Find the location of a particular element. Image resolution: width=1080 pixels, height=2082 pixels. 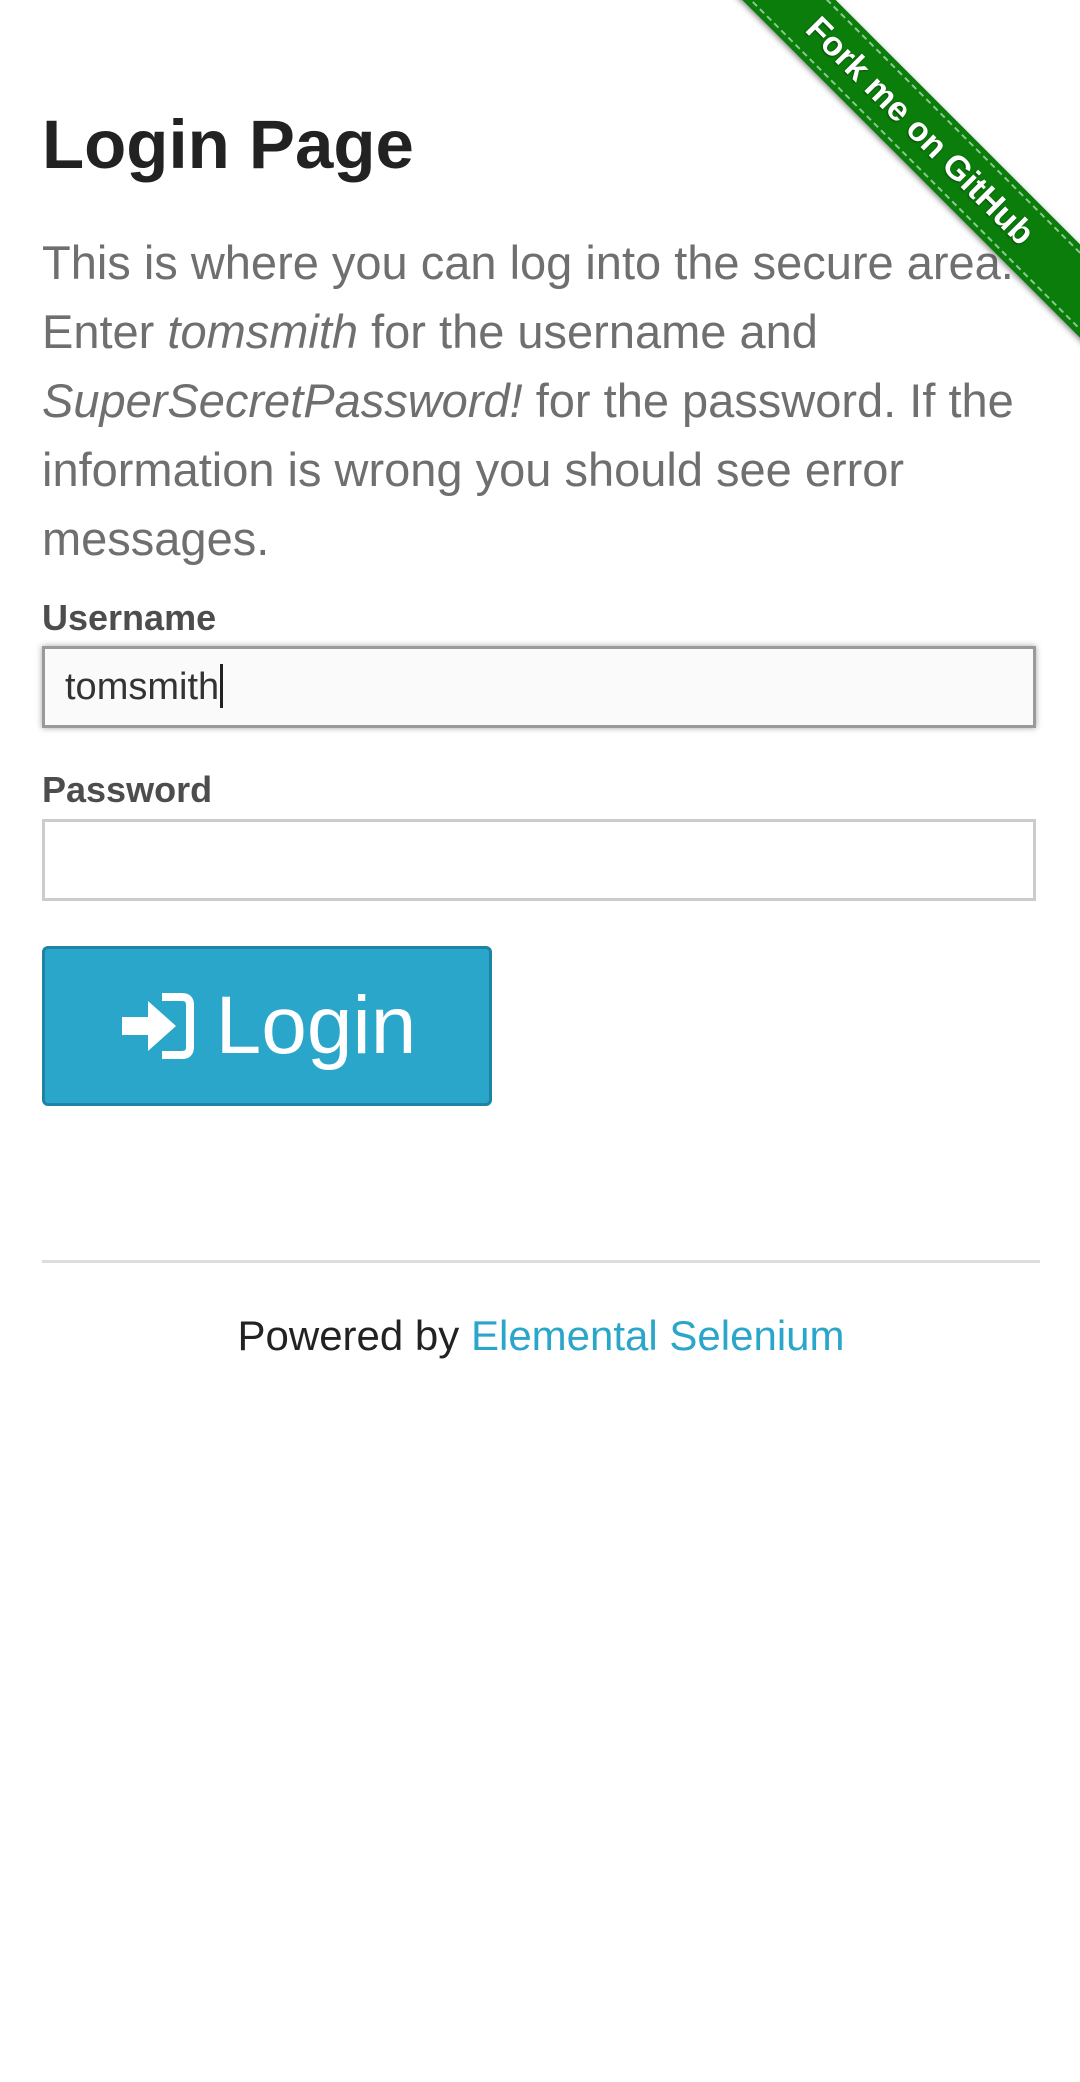

fork-me-on-github-ribbon: Fork me on GitHub is located at coordinates (890, 176).